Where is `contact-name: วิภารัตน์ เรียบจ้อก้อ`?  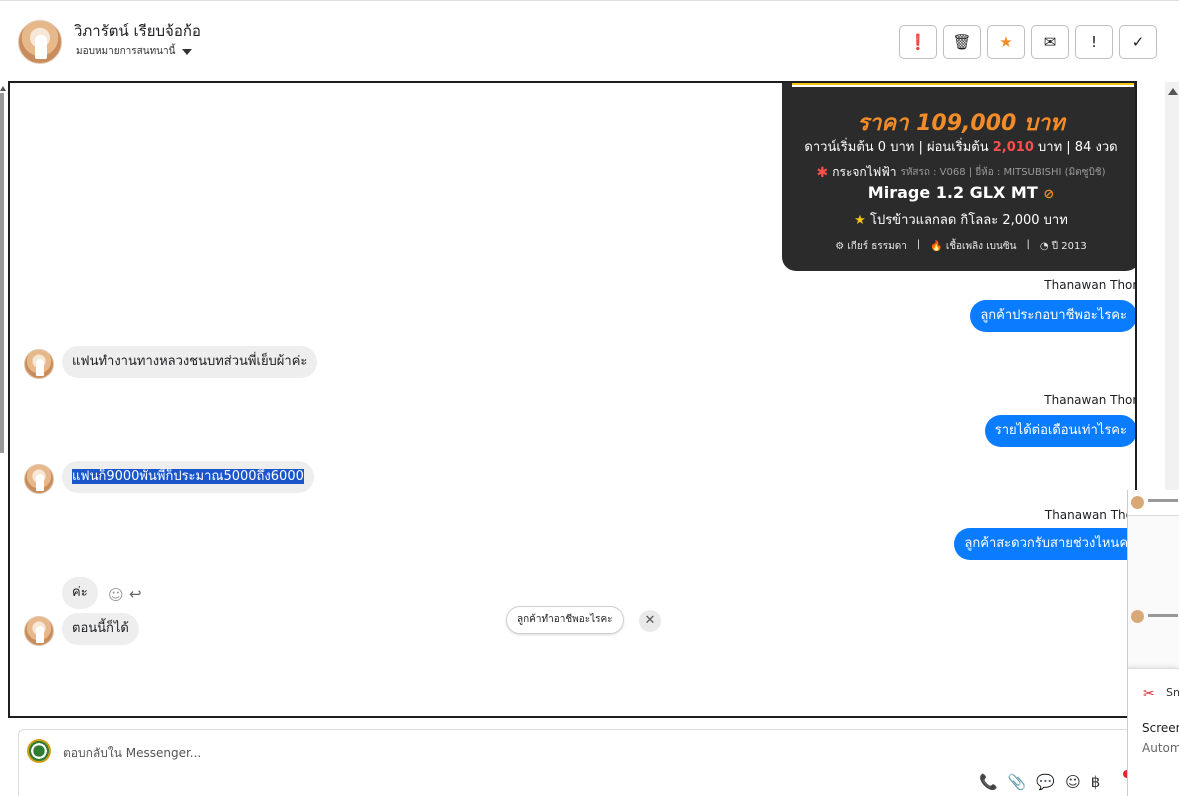
contact-name: วิภารัตน์ เรียบจ้อก้อ is located at coordinates (137, 31).